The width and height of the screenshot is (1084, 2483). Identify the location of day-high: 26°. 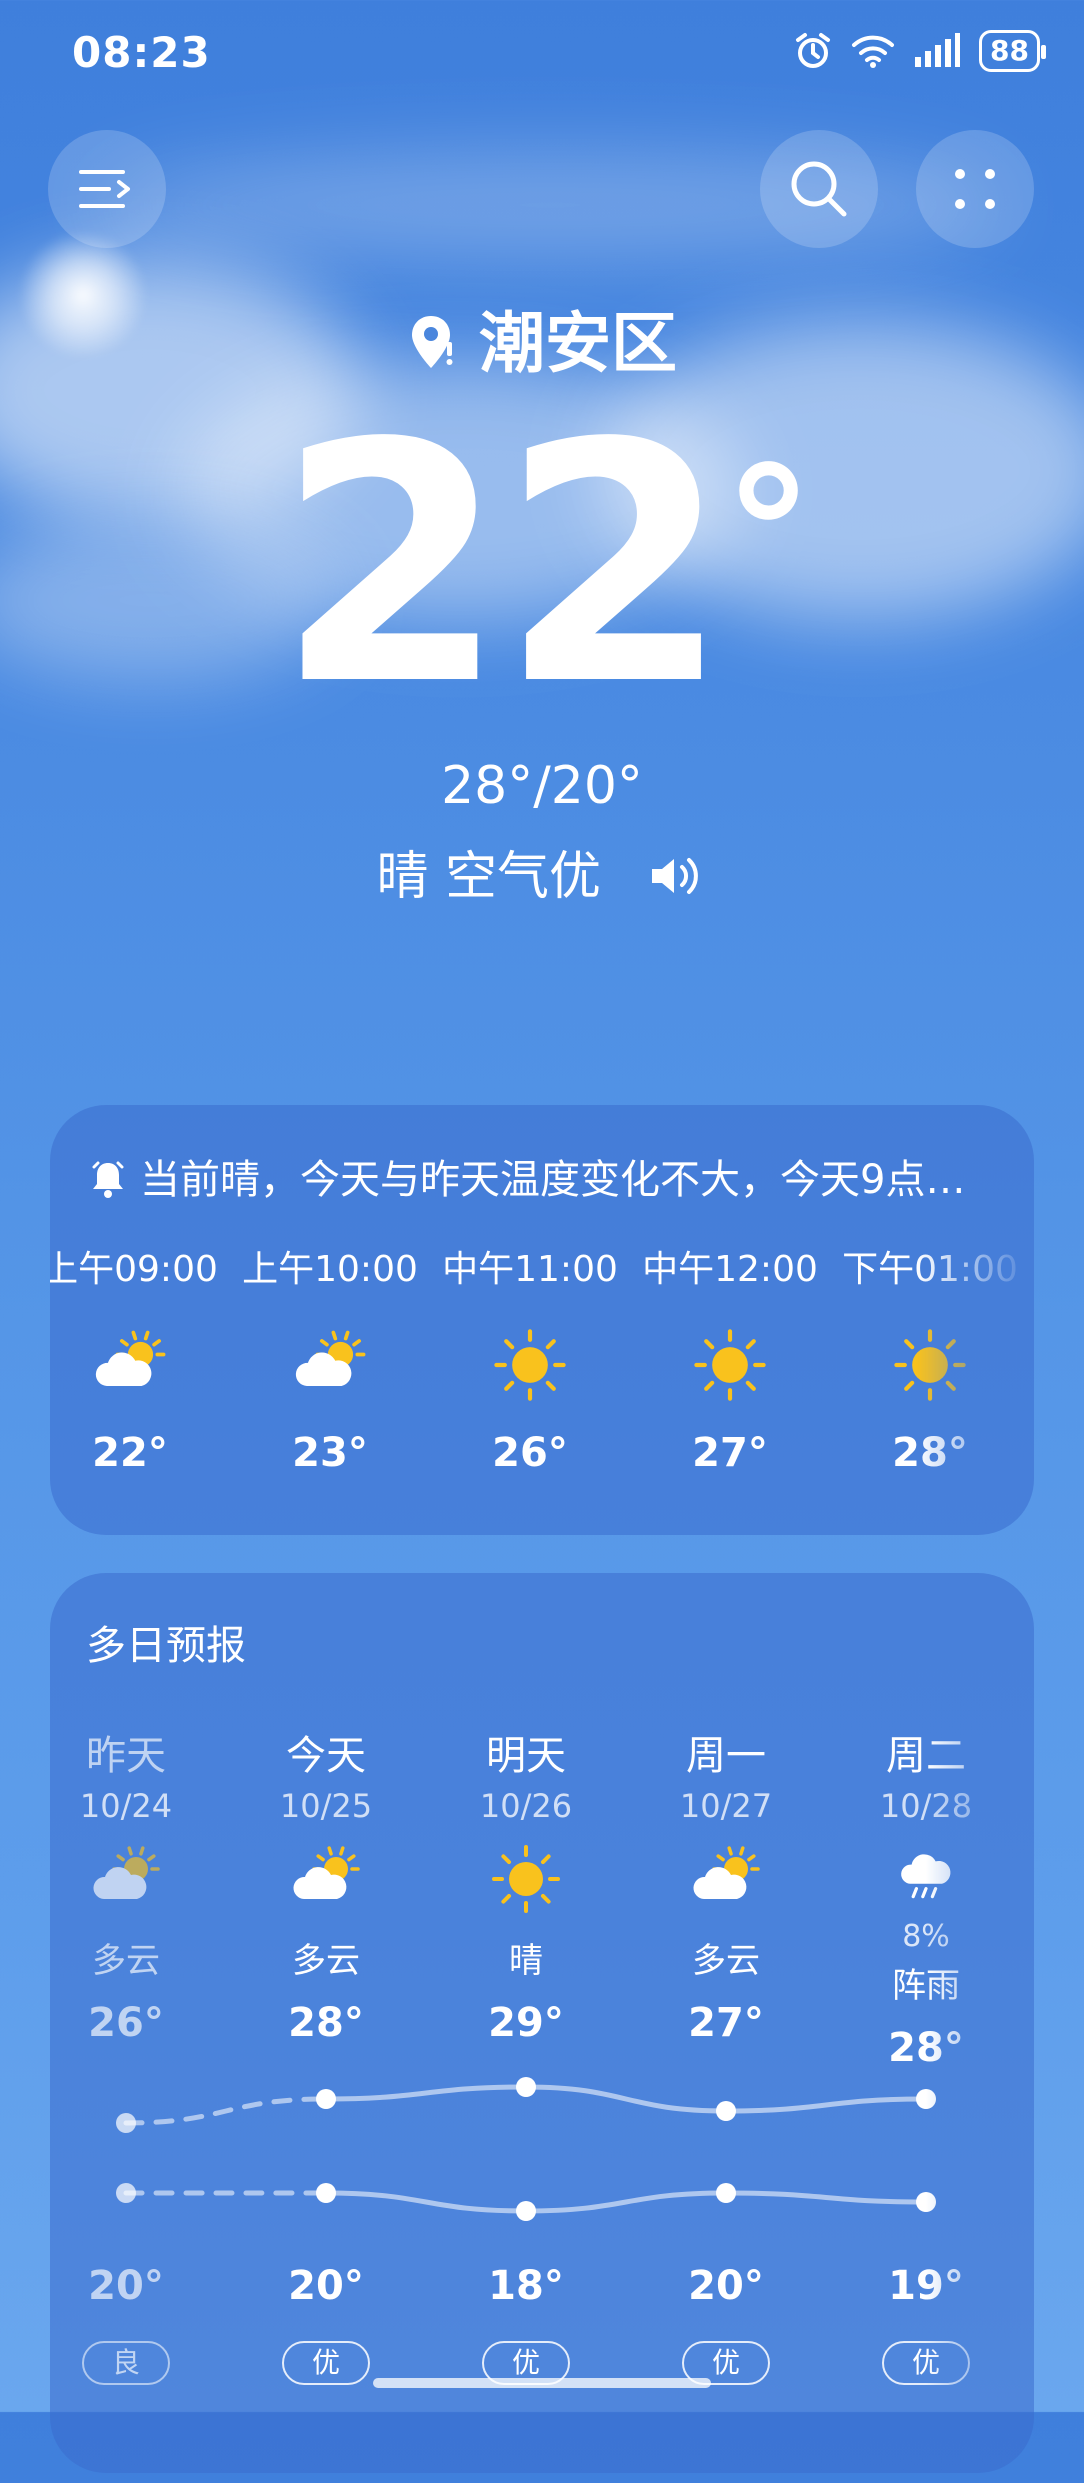
(126, 2023).